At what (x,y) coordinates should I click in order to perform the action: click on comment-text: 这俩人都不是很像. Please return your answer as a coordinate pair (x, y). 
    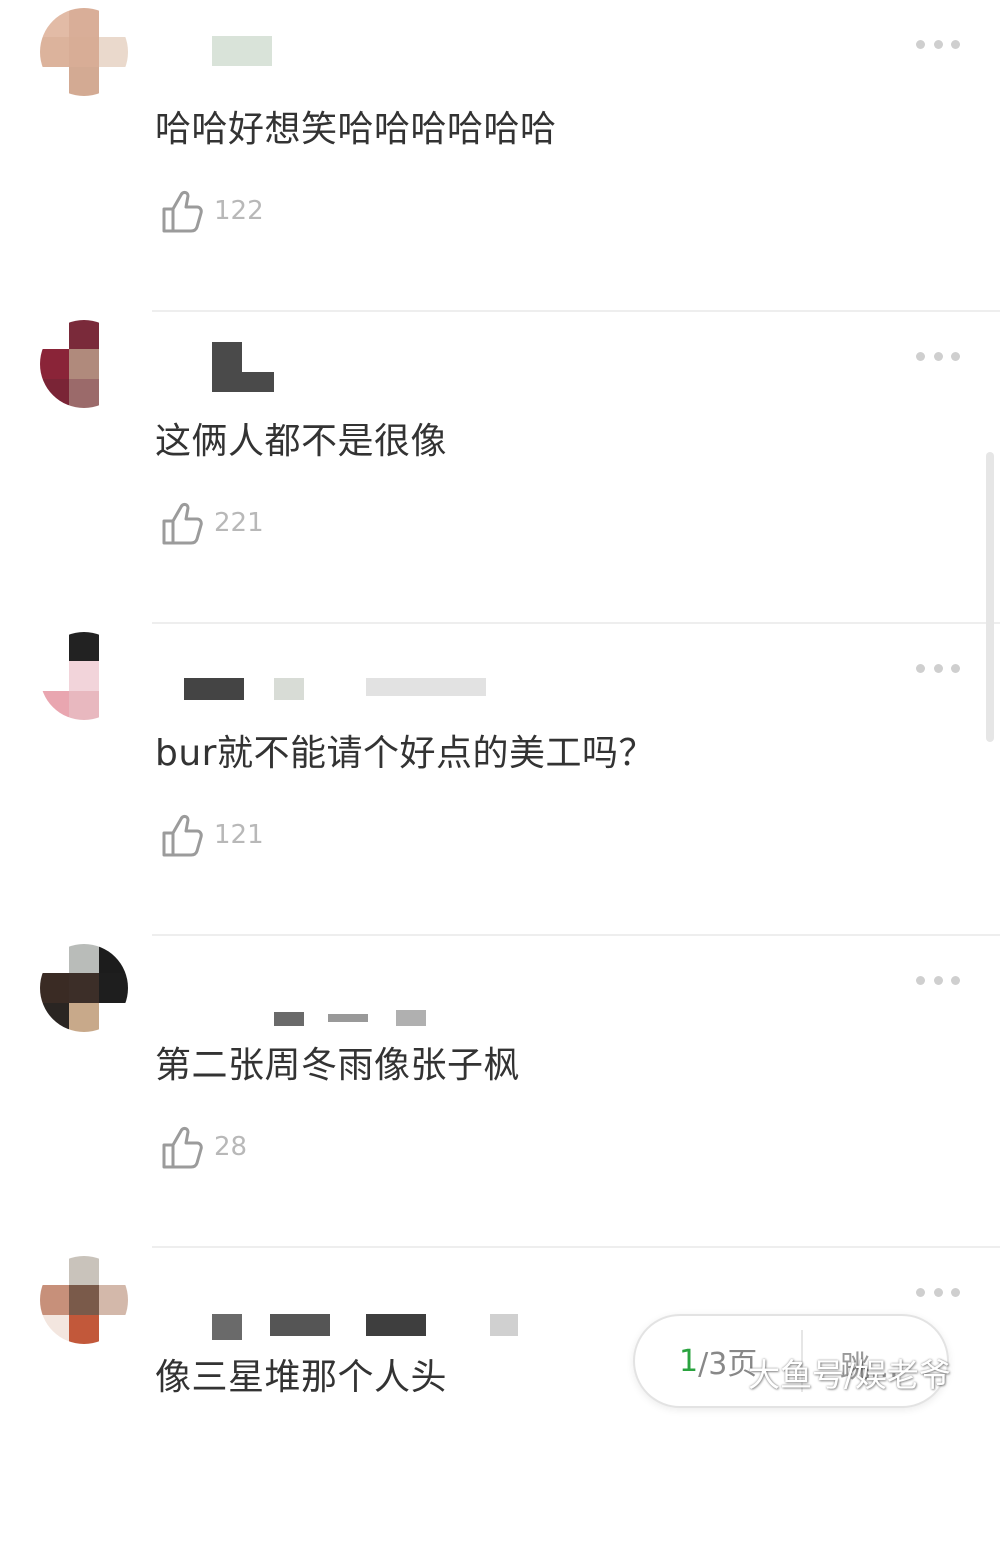
    Looking at the image, I should click on (301, 441).